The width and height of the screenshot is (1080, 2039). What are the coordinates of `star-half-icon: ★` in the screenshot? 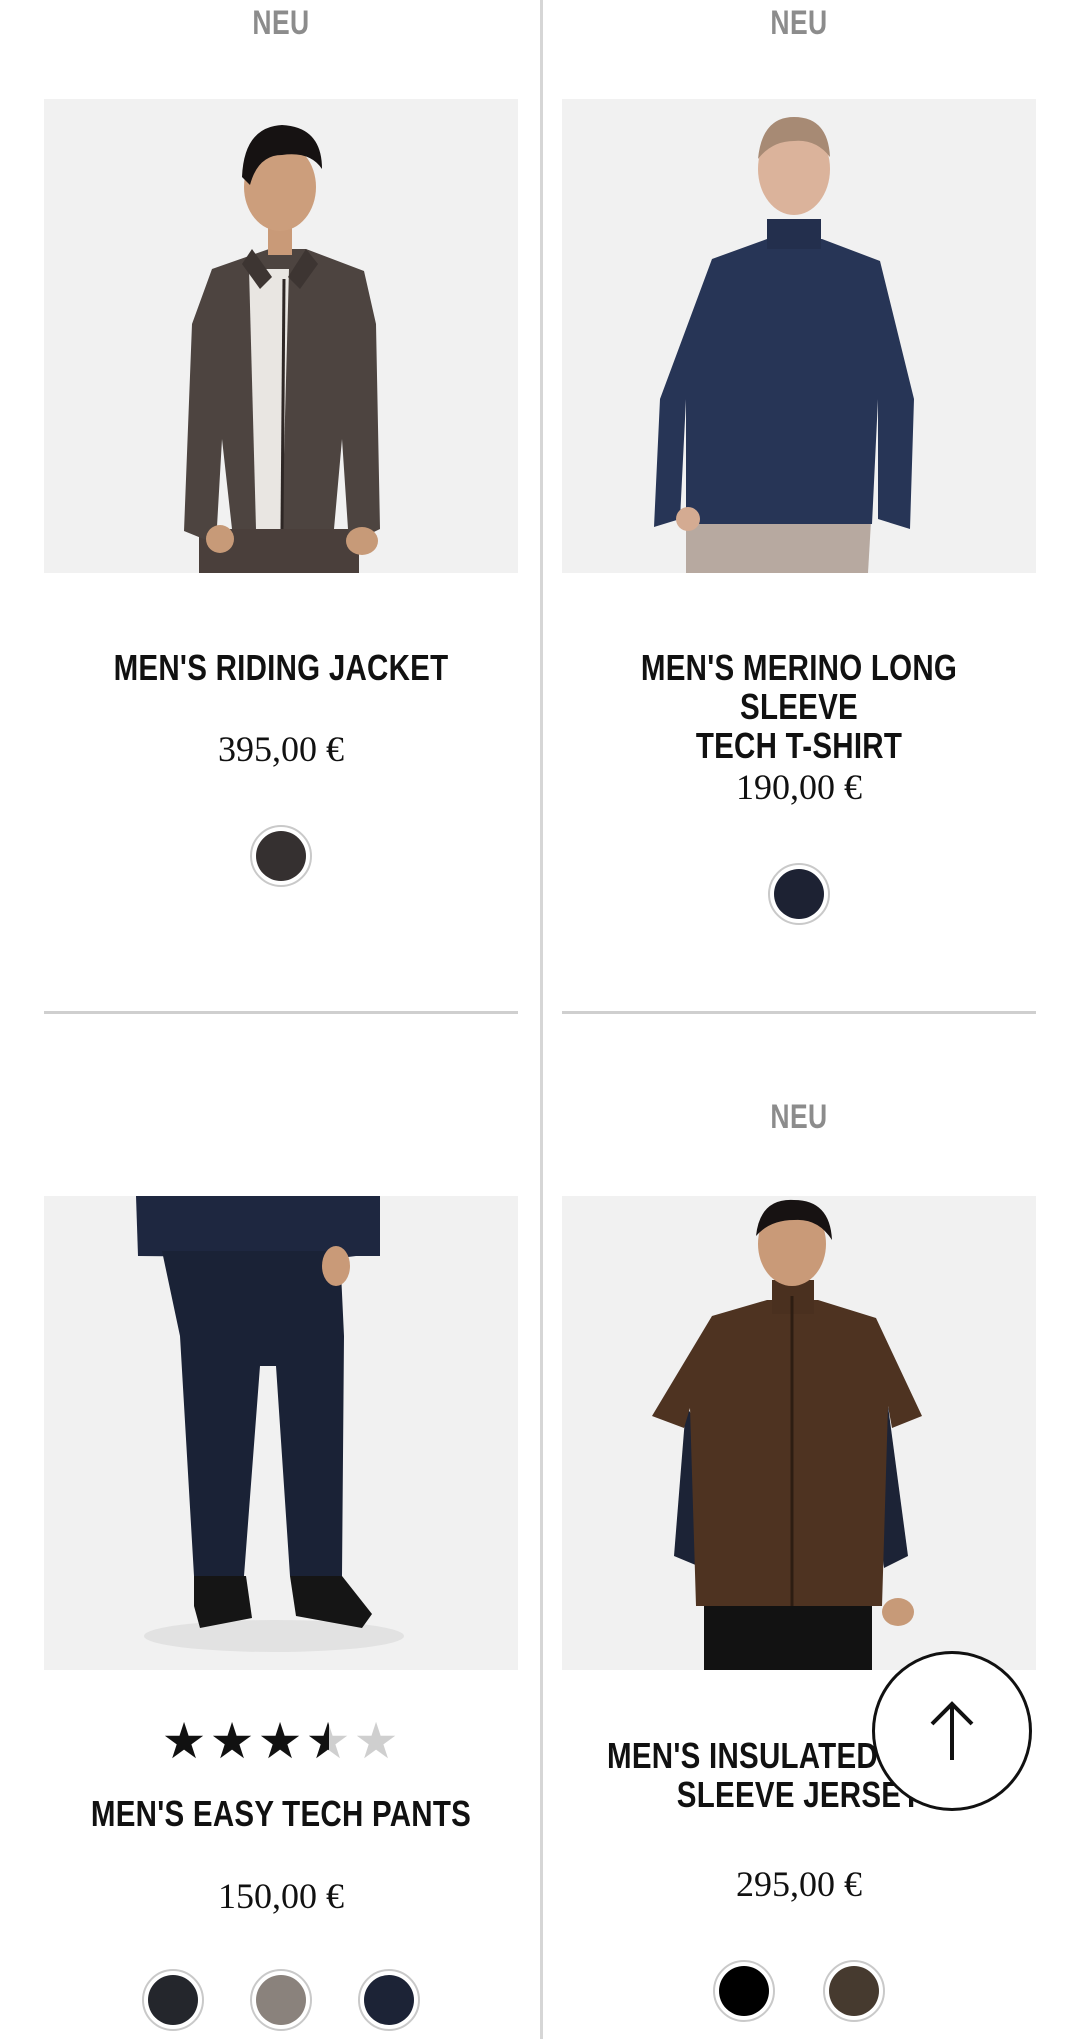 It's located at (329, 1741).